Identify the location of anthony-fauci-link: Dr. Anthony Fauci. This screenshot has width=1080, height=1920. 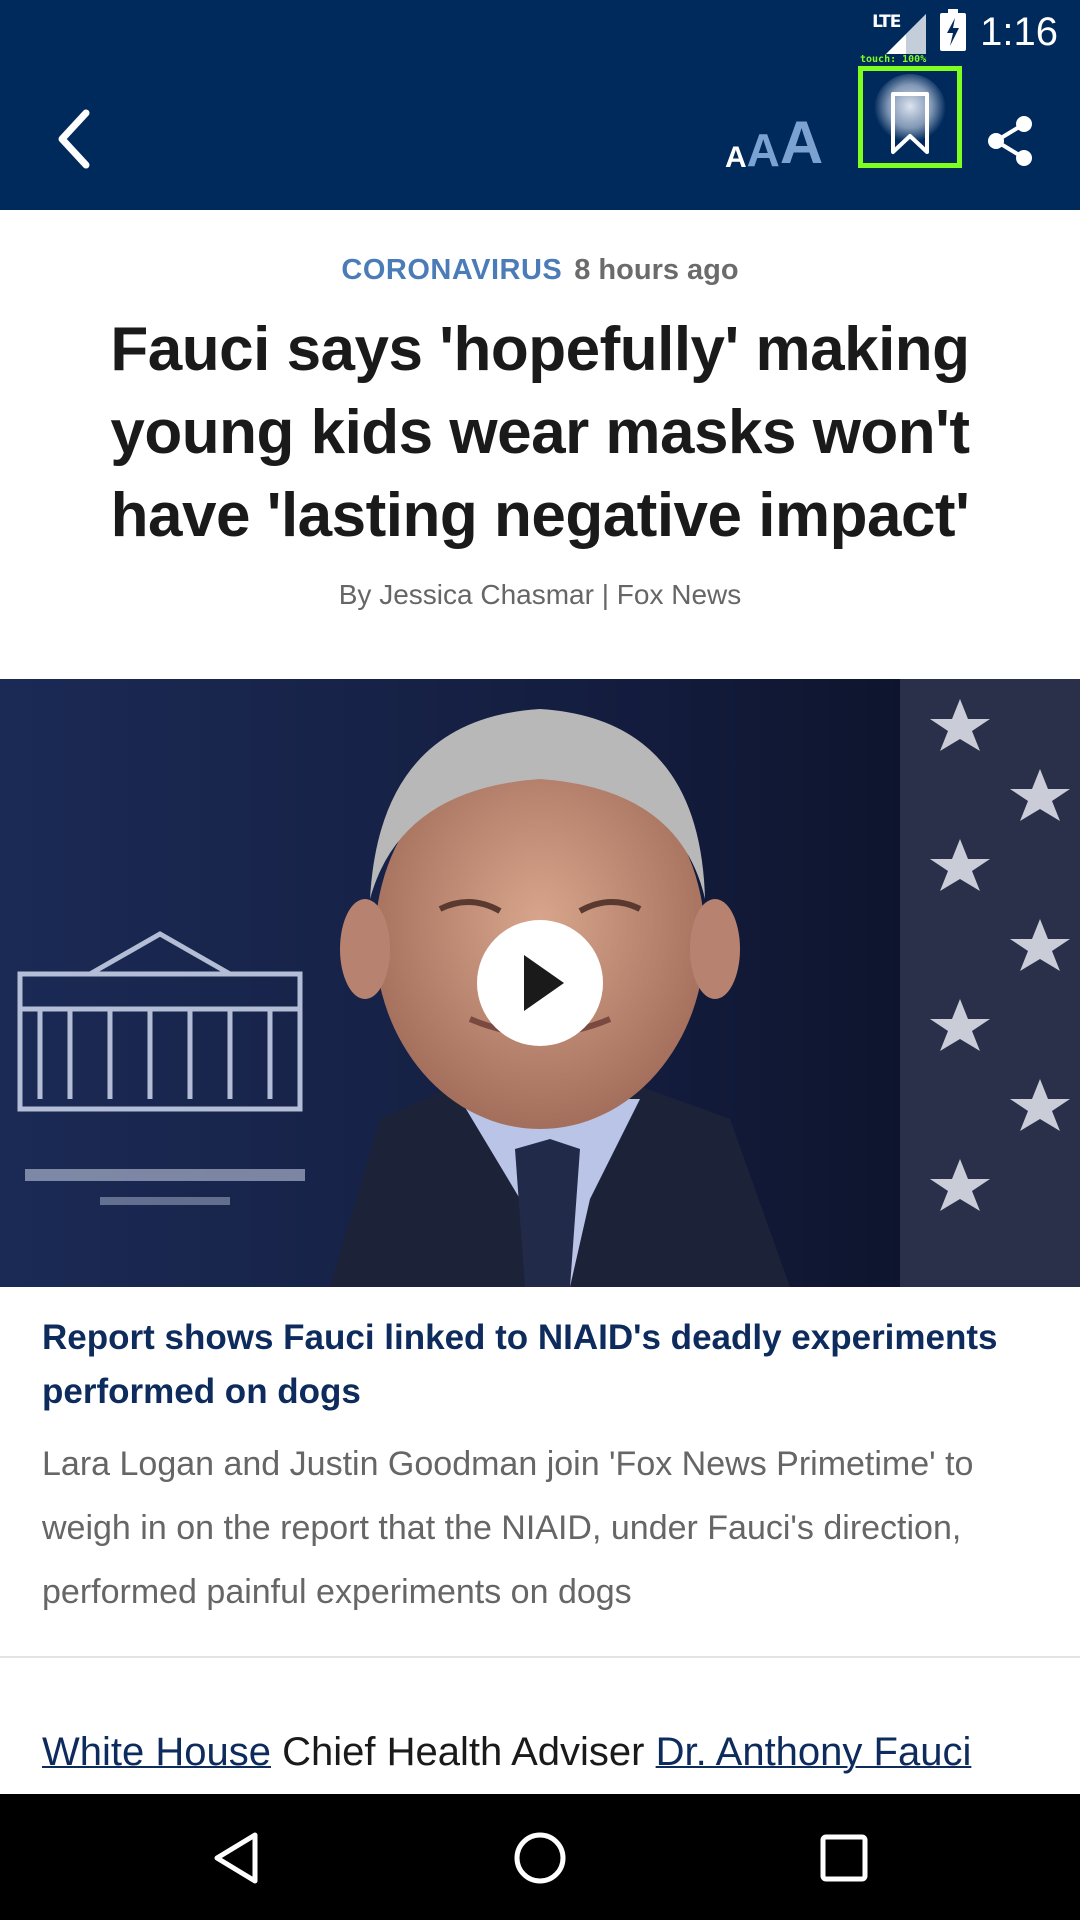
(814, 1752).